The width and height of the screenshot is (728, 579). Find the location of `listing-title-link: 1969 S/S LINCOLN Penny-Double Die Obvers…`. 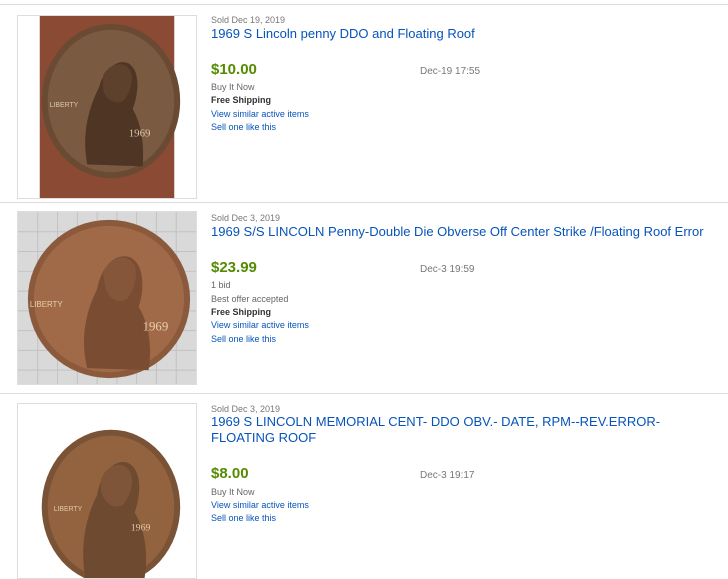

listing-title-link: 1969 S/S LINCOLN Penny-Double Die Obvers… is located at coordinates (468, 232).